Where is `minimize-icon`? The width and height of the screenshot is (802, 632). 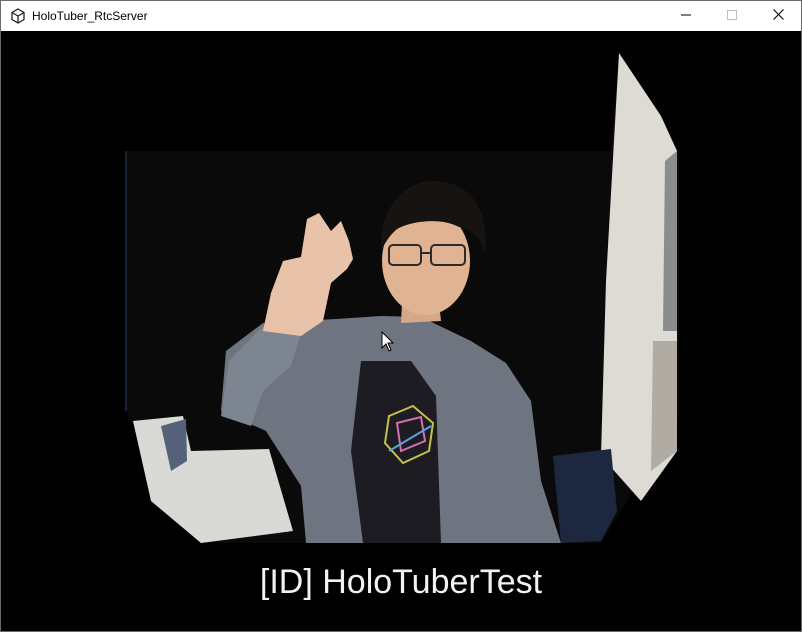 minimize-icon is located at coordinates (686, 16).